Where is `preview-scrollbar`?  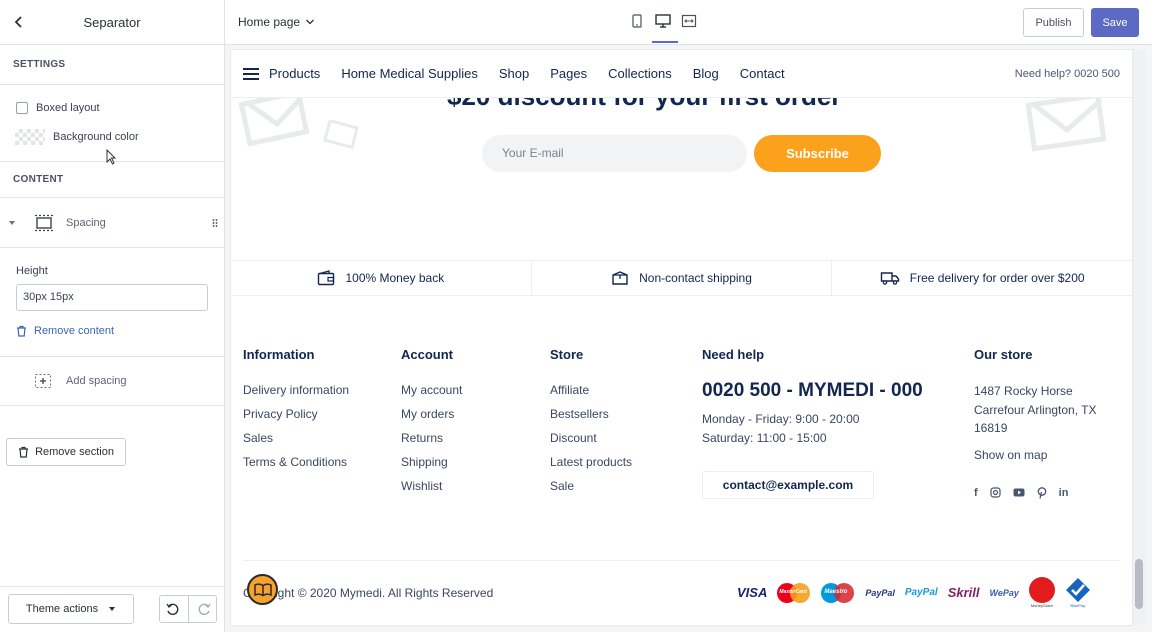
preview-scrollbar is located at coordinates (1139, 337).